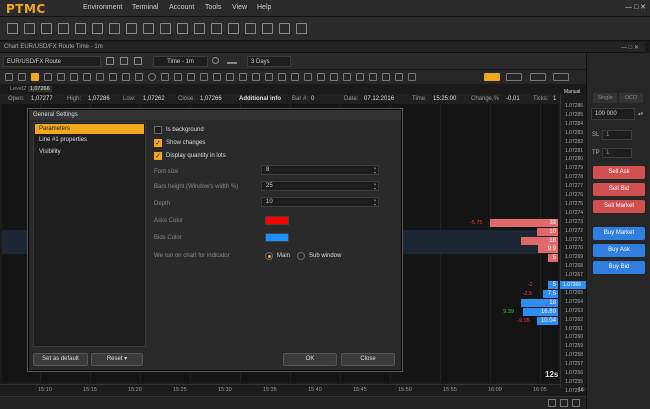 The height and width of the screenshot is (409, 650). I want to click on depth-stepper: 10, so click(320, 202).